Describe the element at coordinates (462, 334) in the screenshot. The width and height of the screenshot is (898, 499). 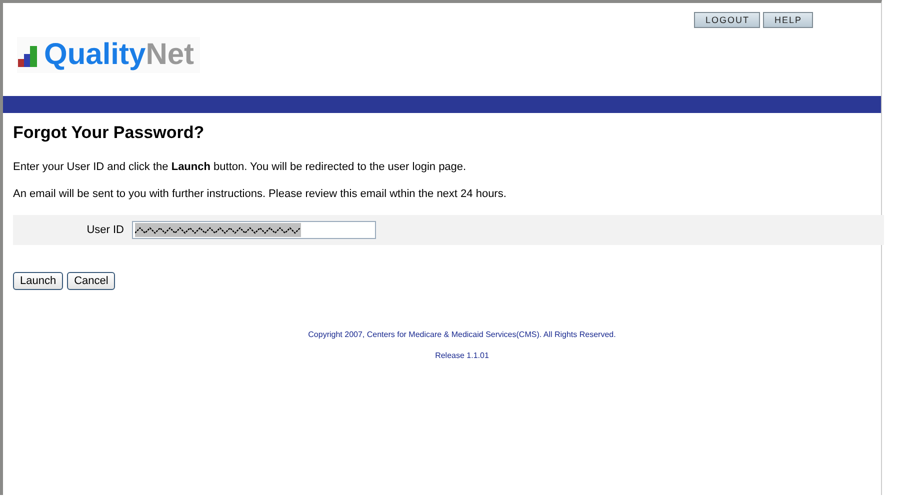
I see `copyright-text: Copyright 2007, Centers for Medicare & Medicaid Services(CMS). All Rights Reserved.` at that location.